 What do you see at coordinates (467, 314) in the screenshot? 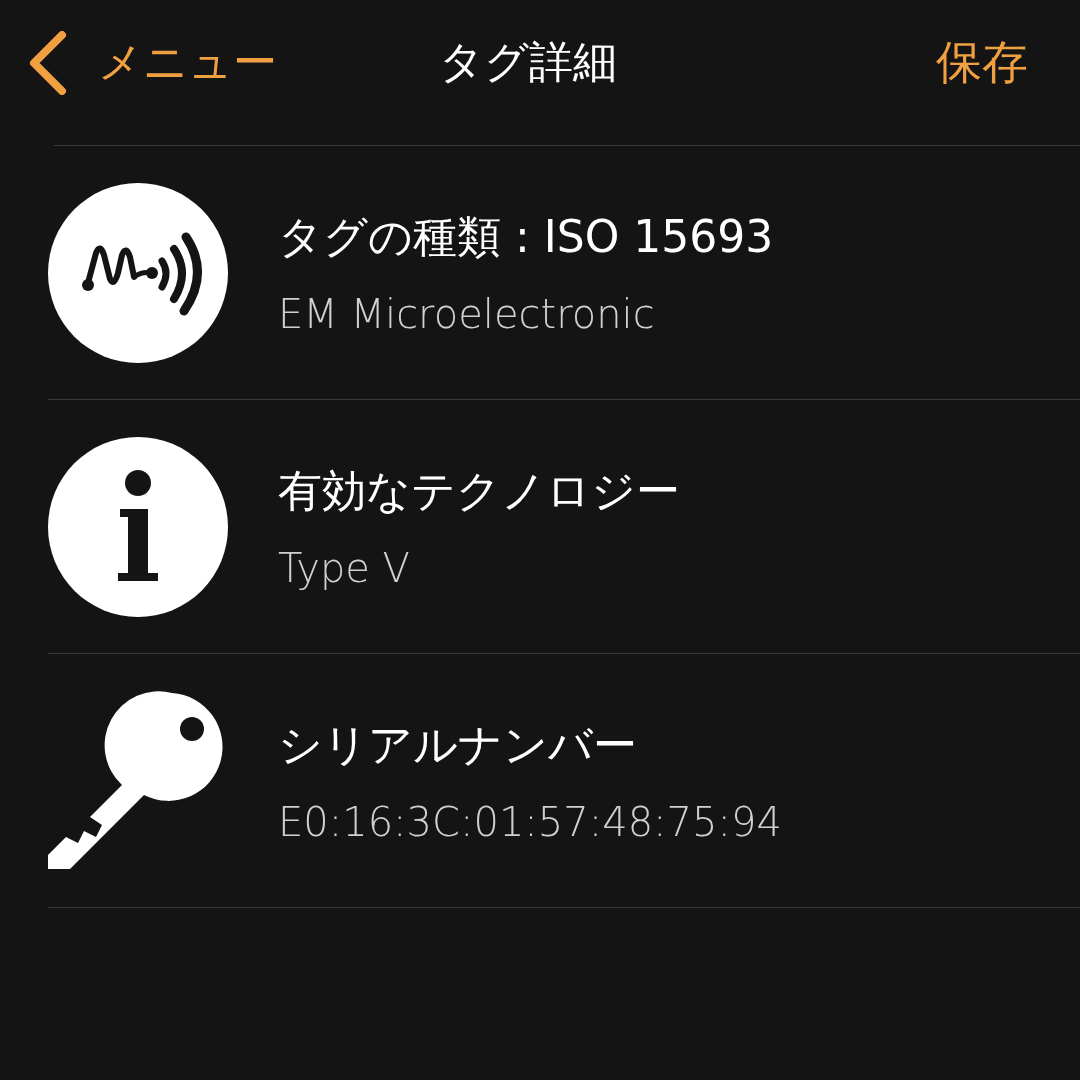
I see `row-value: EM Microelectronic` at bounding box center [467, 314].